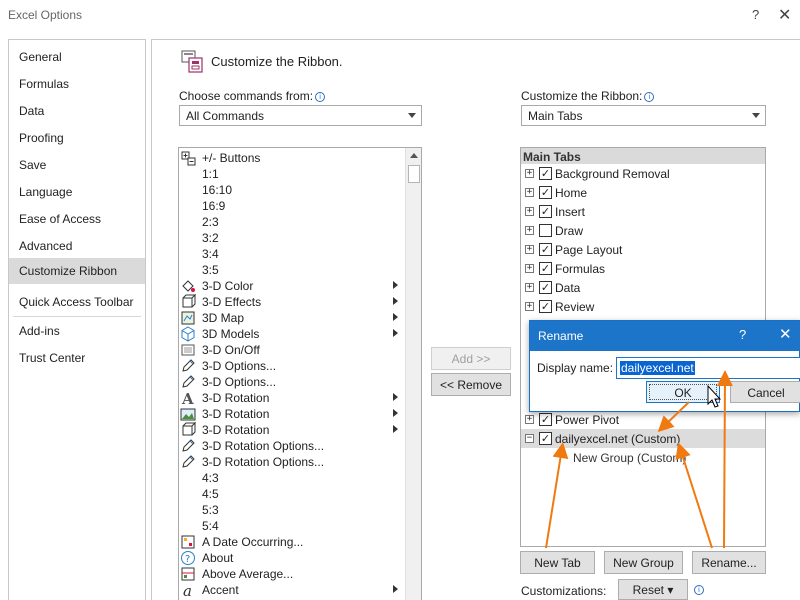 This screenshot has width=800, height=600. Describe the element at coordinates (545, 230) in the screenshot. I see `ribbon-tab-checkbox` at that location.